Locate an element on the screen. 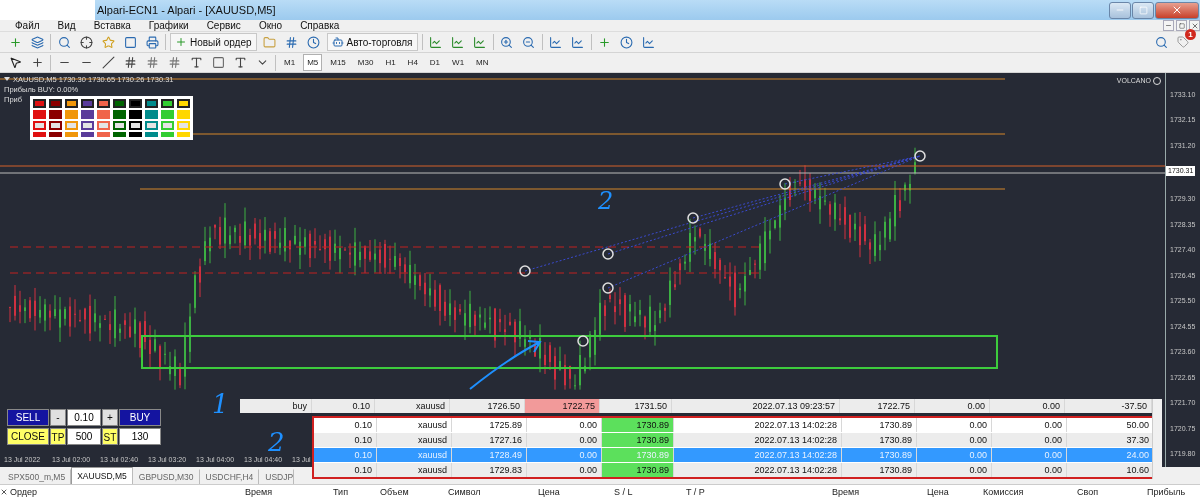 Image resolution: width=1200 pixels, height=499 pixels. take-profit-cell: 1730.89 is located at coordinates (638, 470).